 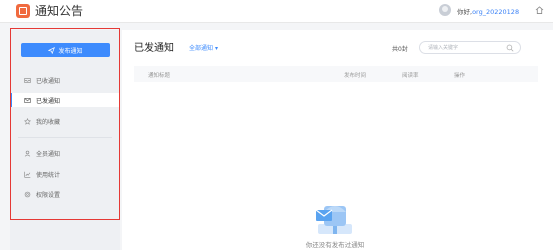 What do you see at coordinates (27, 121) in the screenshot?
I see `star-icon` at bounding box center [27, 121].